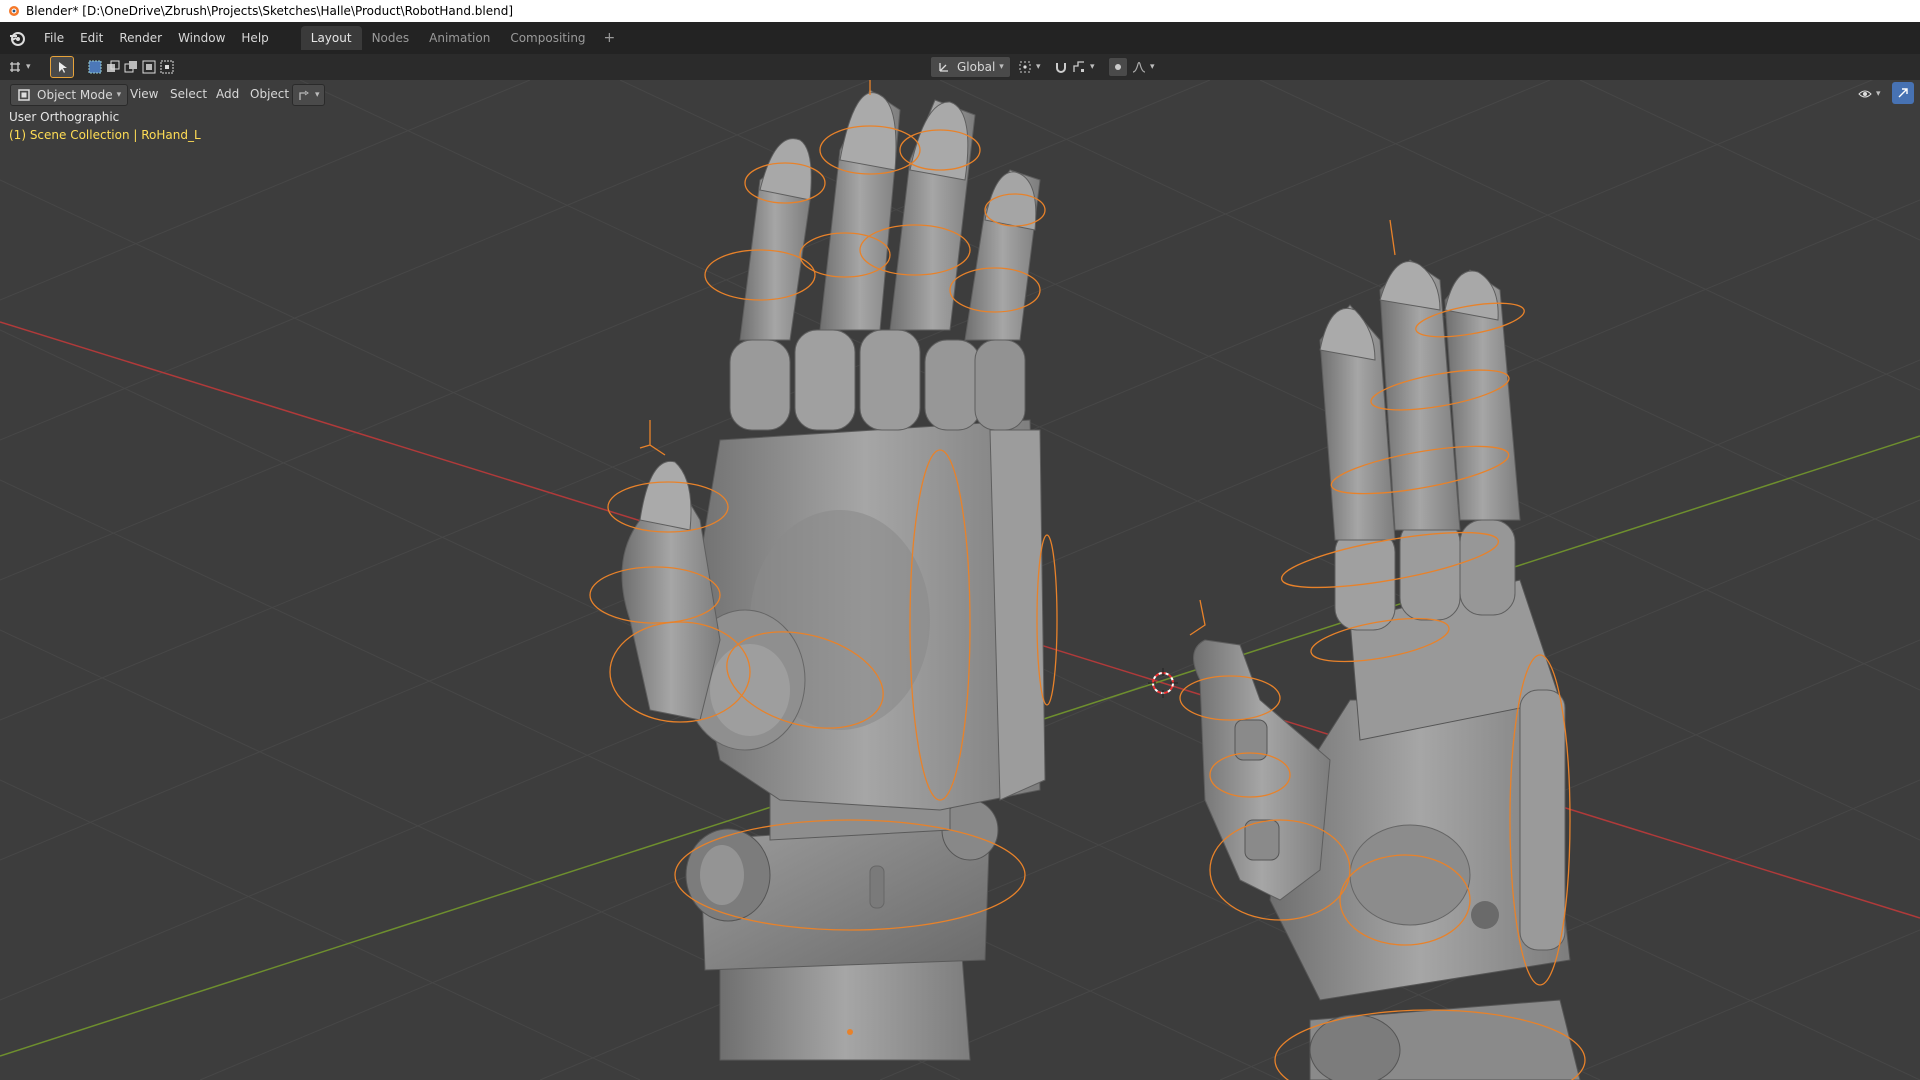  What do you see at coordinates (227, 94) in the screenshot?
I see `add-menu: Add` at bounding box center [227, 94].